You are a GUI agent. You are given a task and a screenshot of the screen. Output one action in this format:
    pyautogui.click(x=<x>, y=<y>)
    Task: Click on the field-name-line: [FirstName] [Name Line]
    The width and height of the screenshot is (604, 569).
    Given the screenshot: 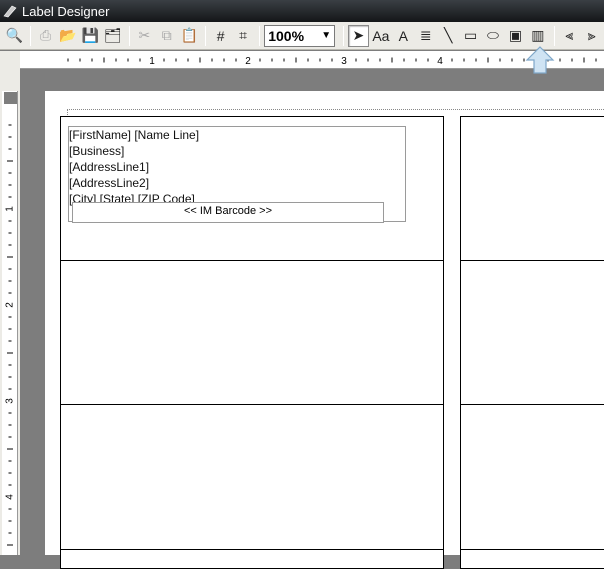 What is the action you would take?
    pyautogui.click(x=134, y=135)
    